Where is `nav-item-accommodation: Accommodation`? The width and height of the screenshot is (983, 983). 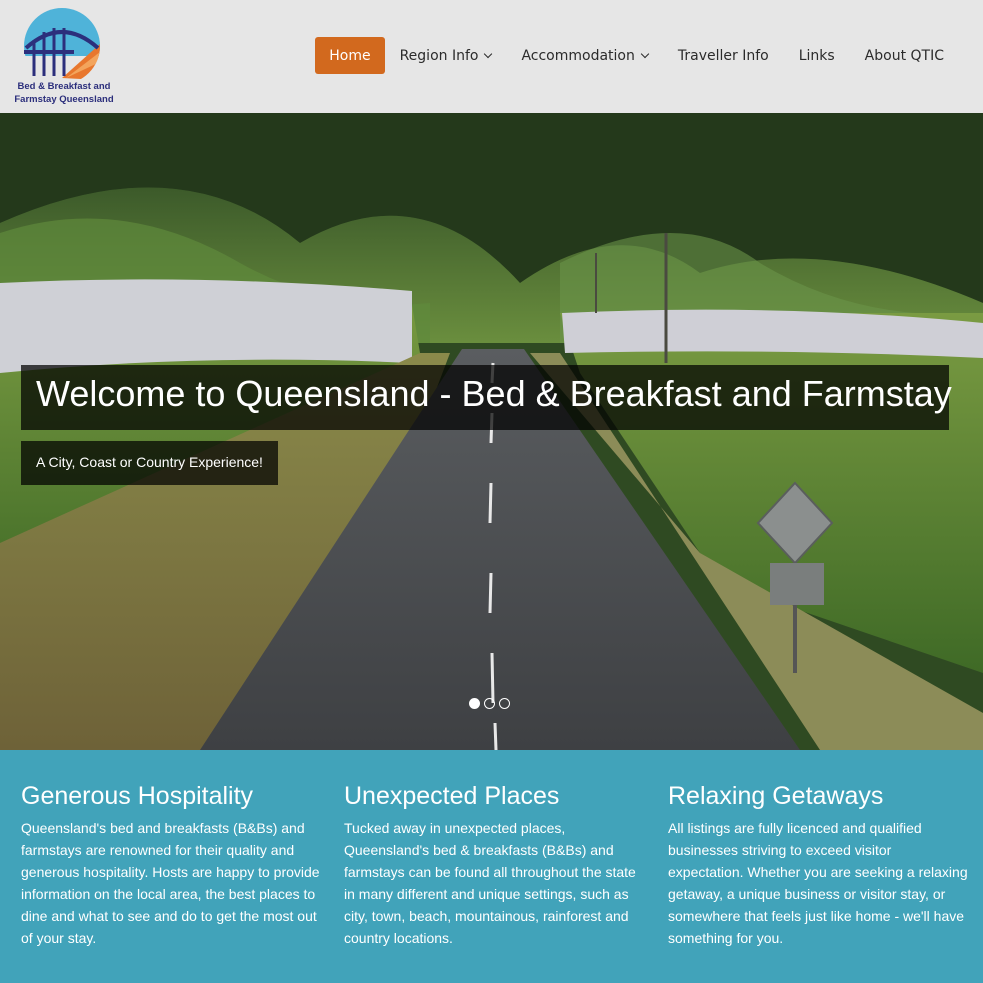
nav-item-accommodation: Accommodation is located at coordinates (584, 55).